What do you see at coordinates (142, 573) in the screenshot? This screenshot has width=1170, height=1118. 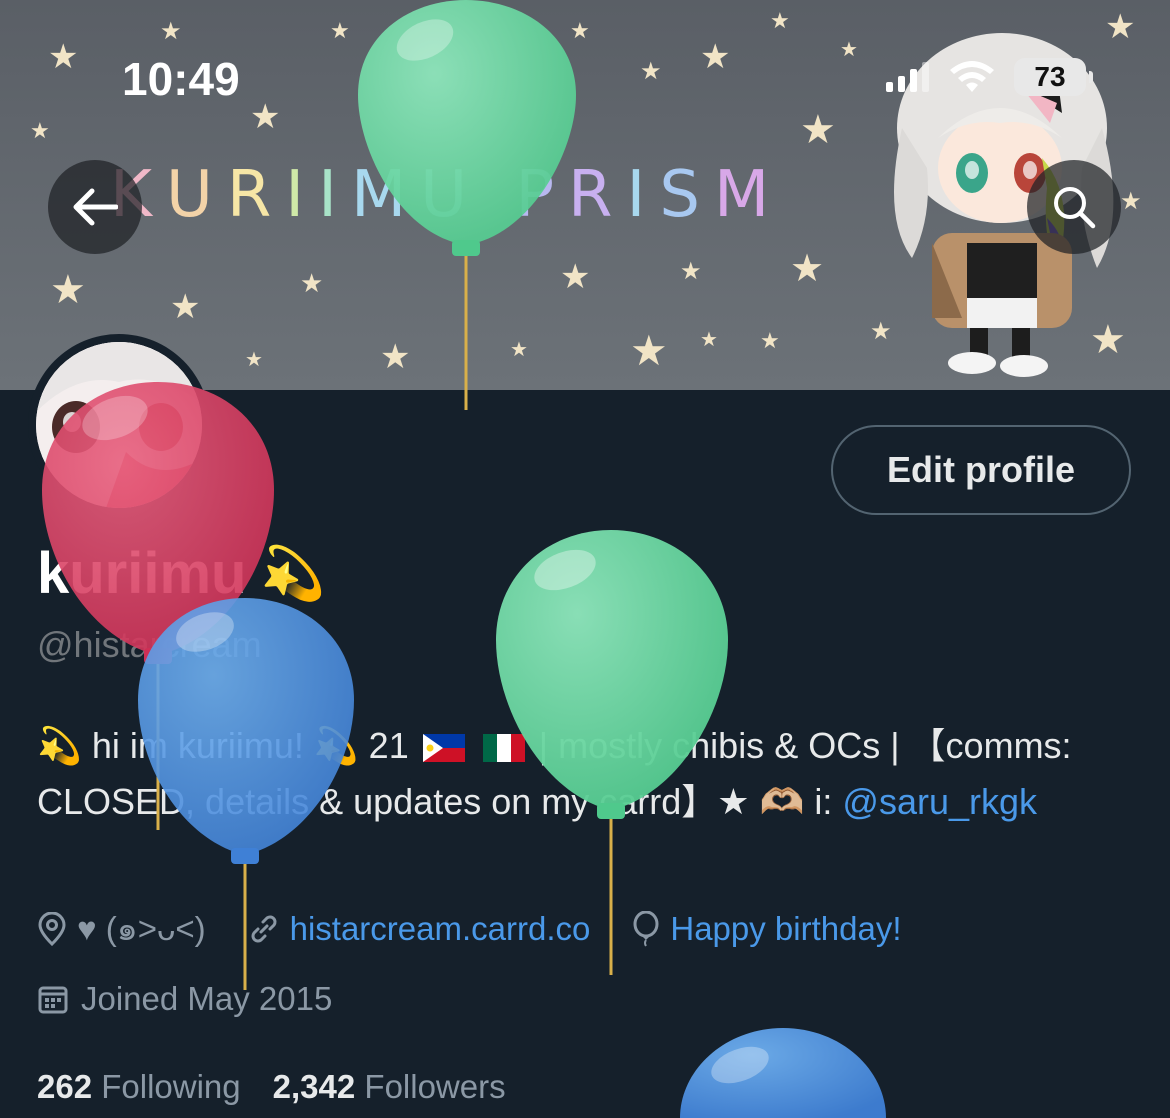 I see `display-name-text: kuriimu` at bounding box center [142, 573].